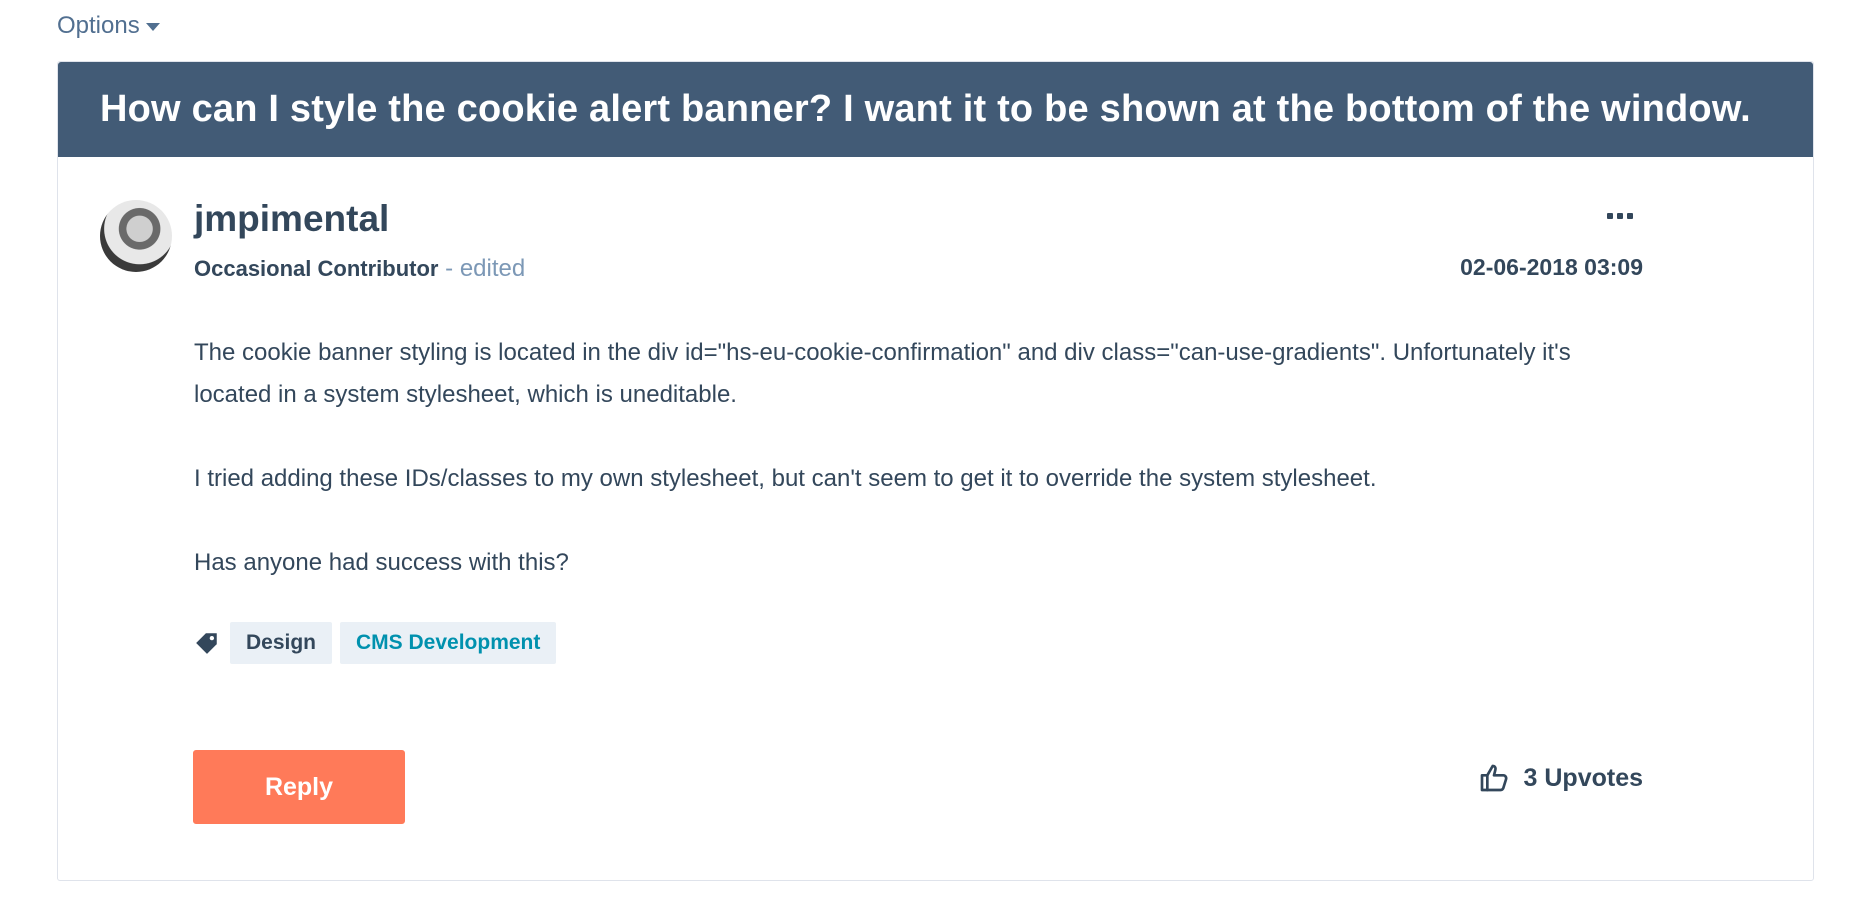 This screenshot has width=1872, height=908. I want to click on options-dropdown: Options, so click(108, 26).